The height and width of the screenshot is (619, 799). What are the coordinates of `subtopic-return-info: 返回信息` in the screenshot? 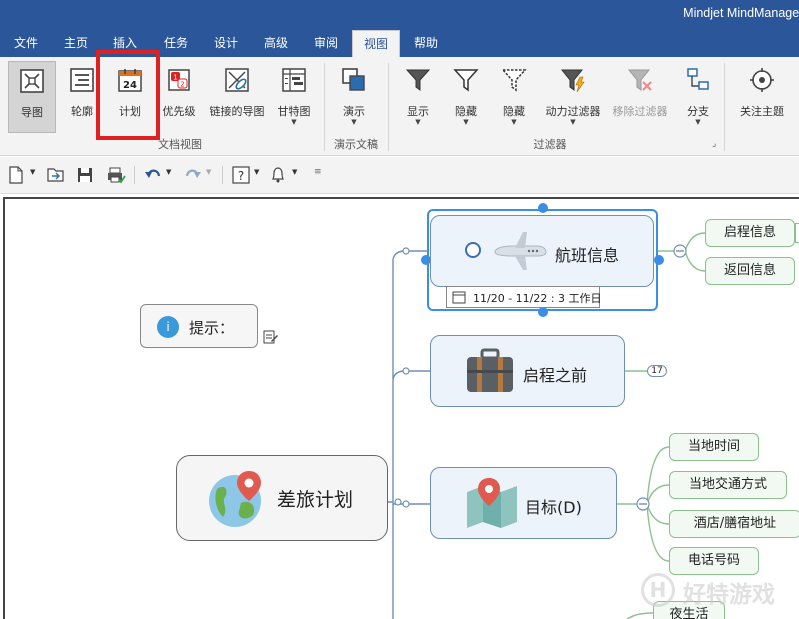 It's located at (750, 271).